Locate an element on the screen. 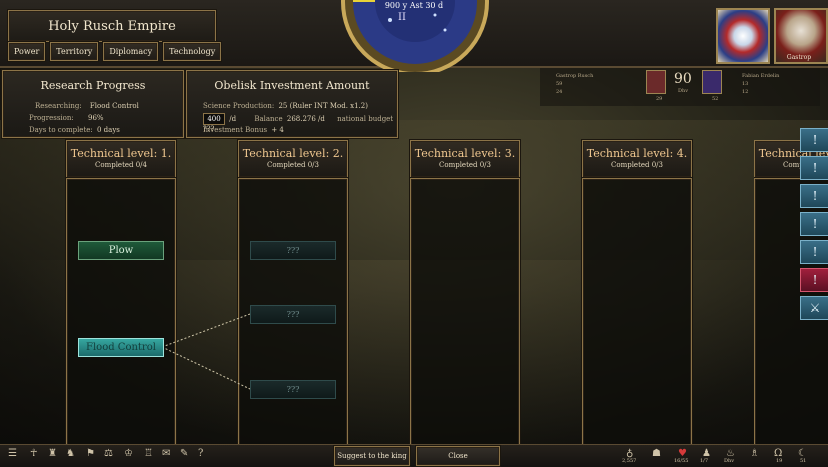  close-button: Close is located at coordinates (458, 456).